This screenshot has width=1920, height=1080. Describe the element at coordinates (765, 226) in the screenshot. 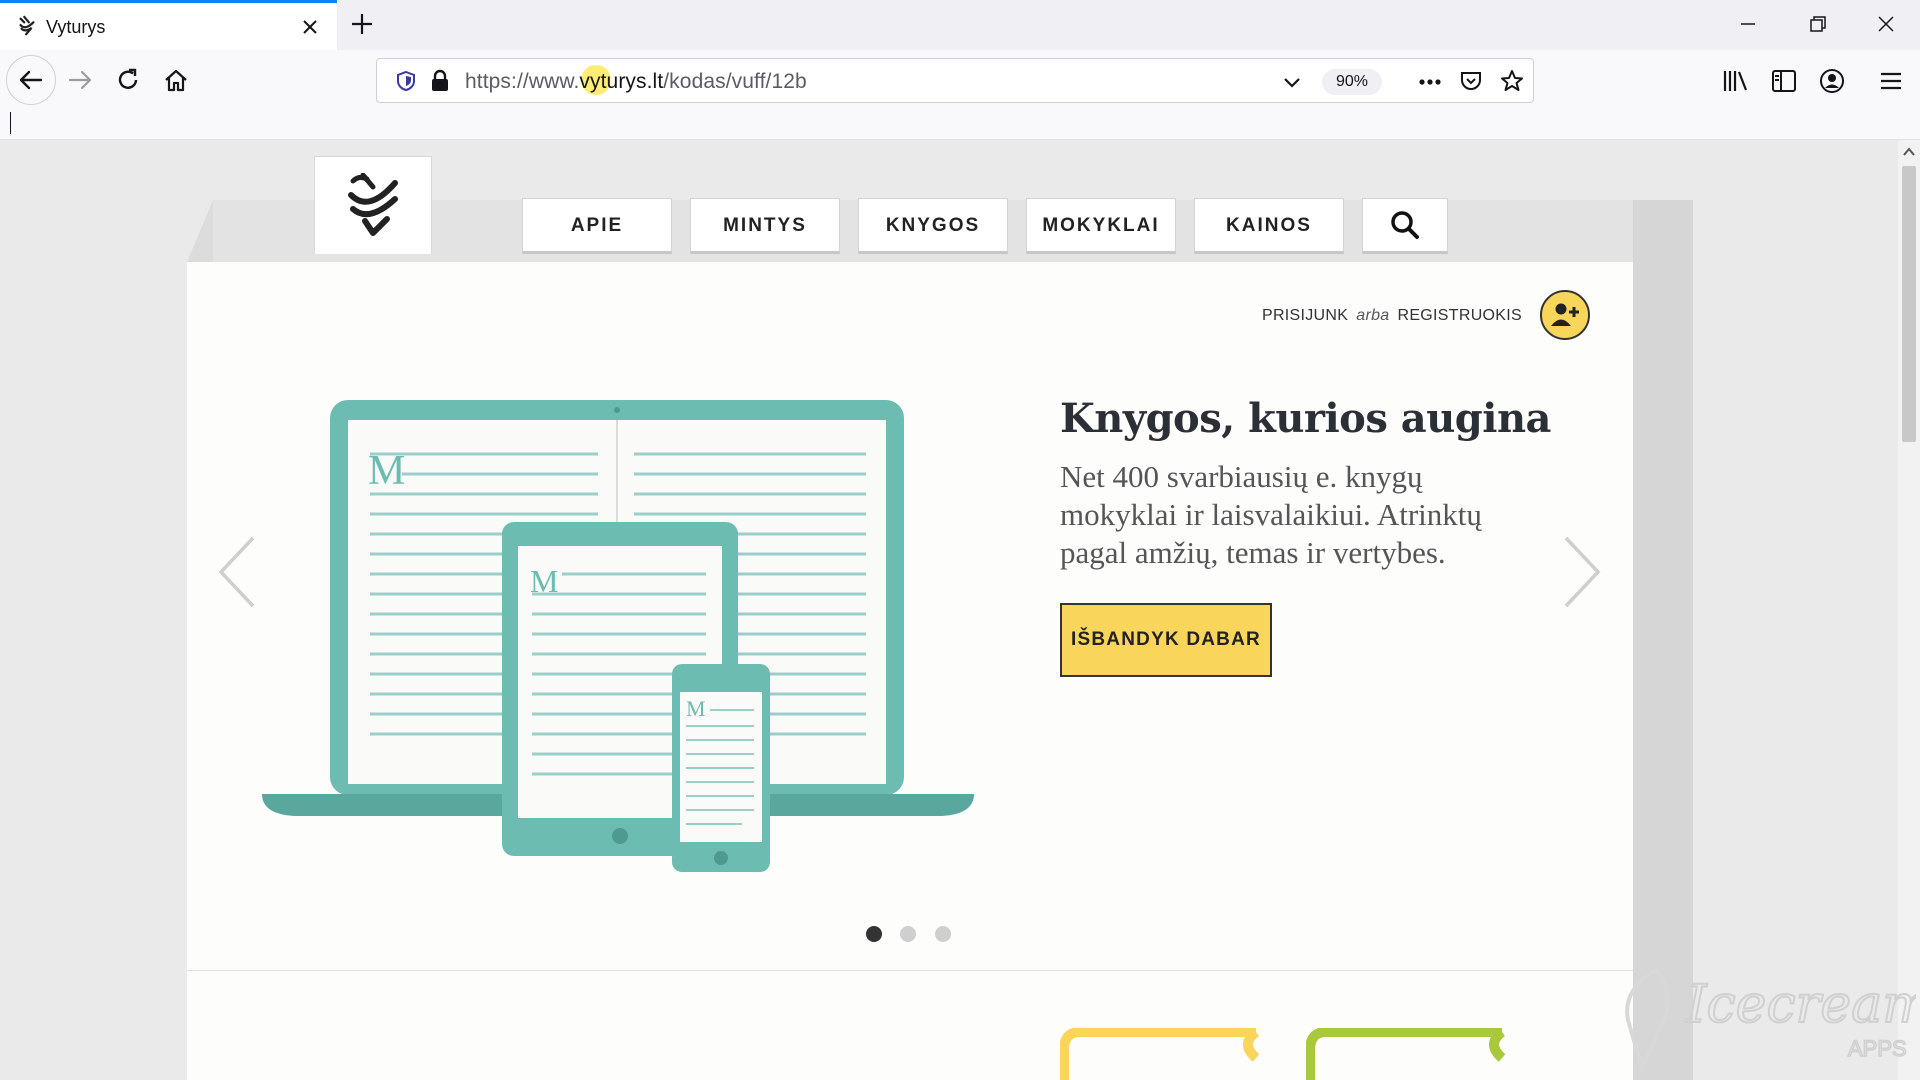

I see `nav-mintys: MINTYS` at that location.